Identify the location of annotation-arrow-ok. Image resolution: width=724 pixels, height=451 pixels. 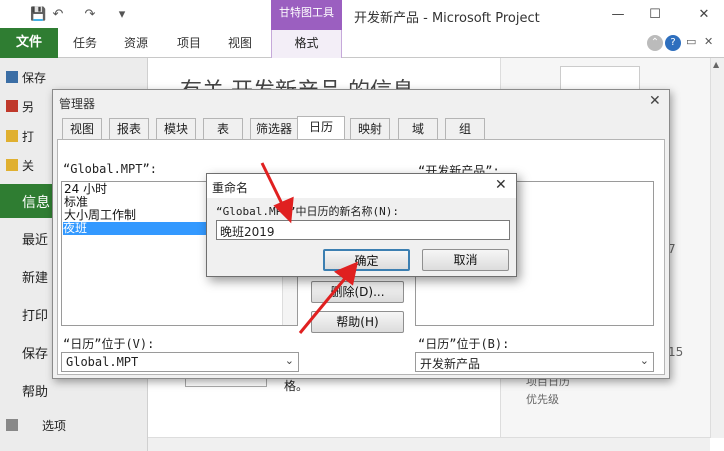
(328, 297).